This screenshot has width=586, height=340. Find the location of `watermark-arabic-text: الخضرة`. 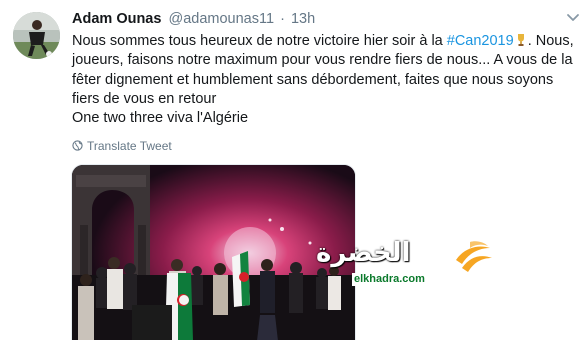

watermark-arabic-text: الخضرة is located at coordinates (363, 253).